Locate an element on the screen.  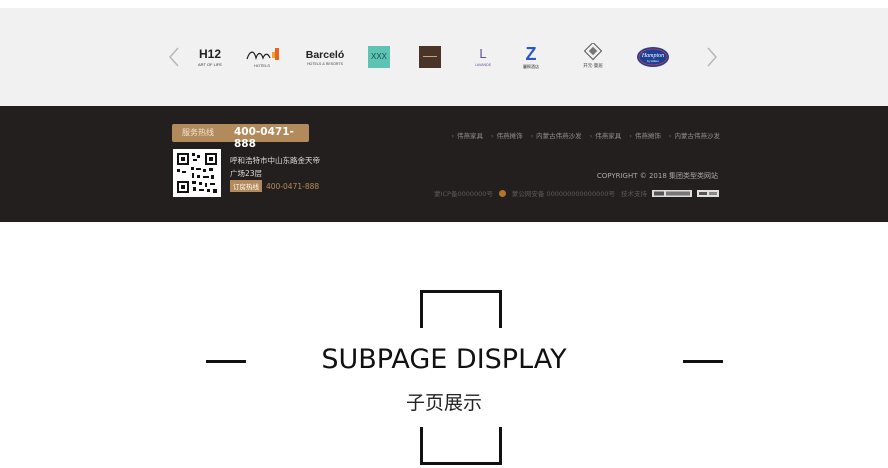
brand-logo-z: Z 麗枫酒店 is located at coordinates (531, 57).